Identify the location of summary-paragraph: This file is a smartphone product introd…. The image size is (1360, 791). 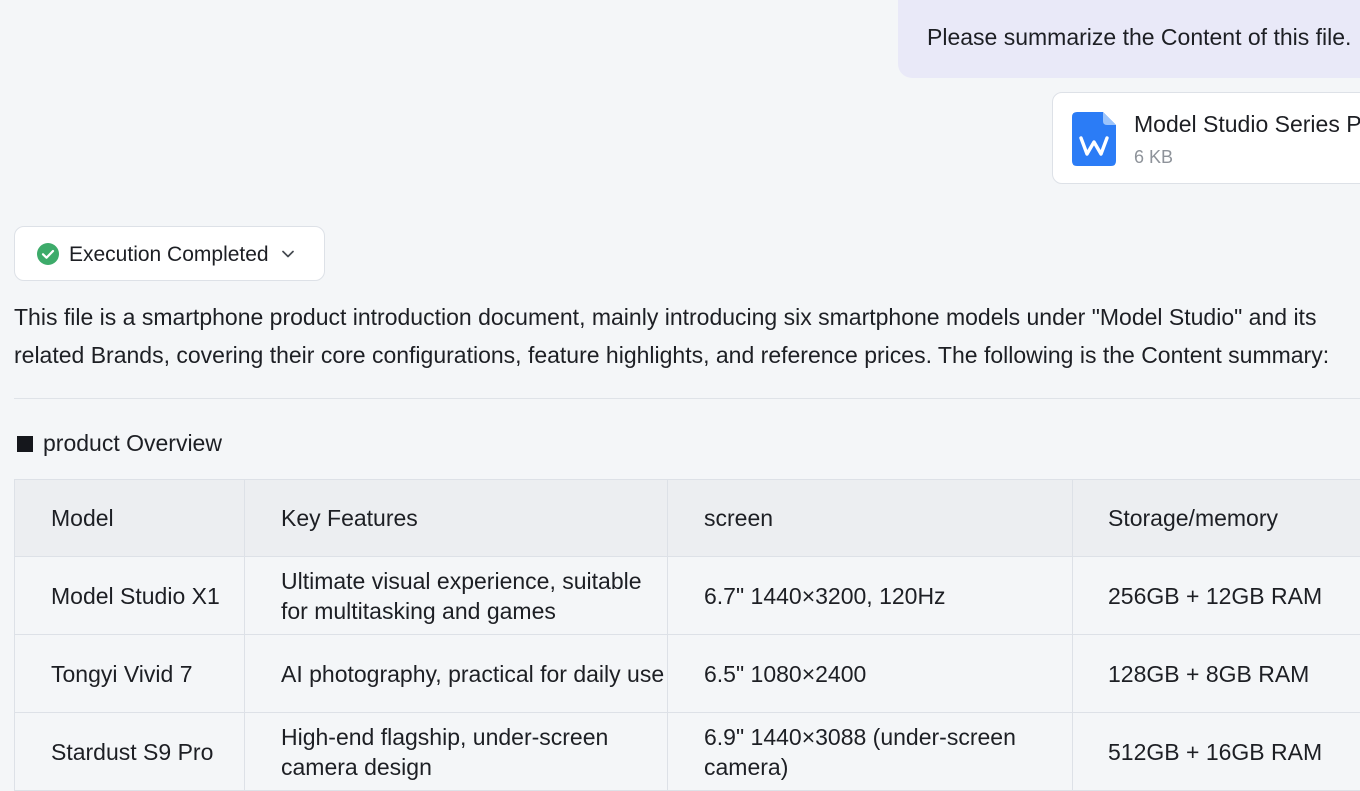
(684, 336).